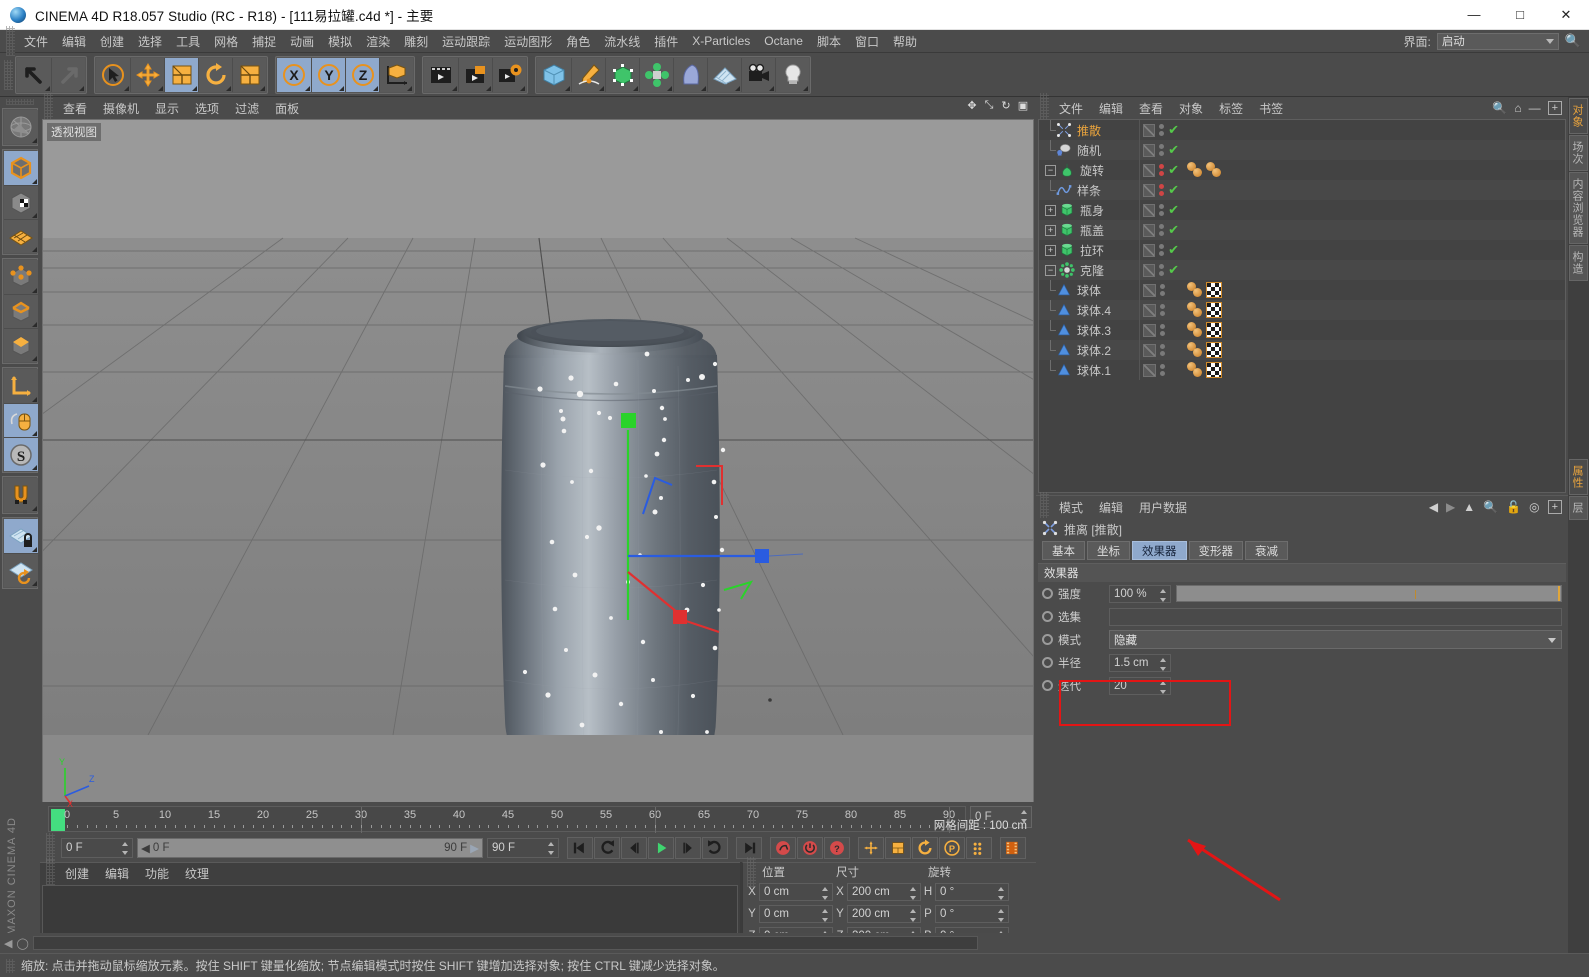  I want to click on close-button: ✕, so click(1566, 15).